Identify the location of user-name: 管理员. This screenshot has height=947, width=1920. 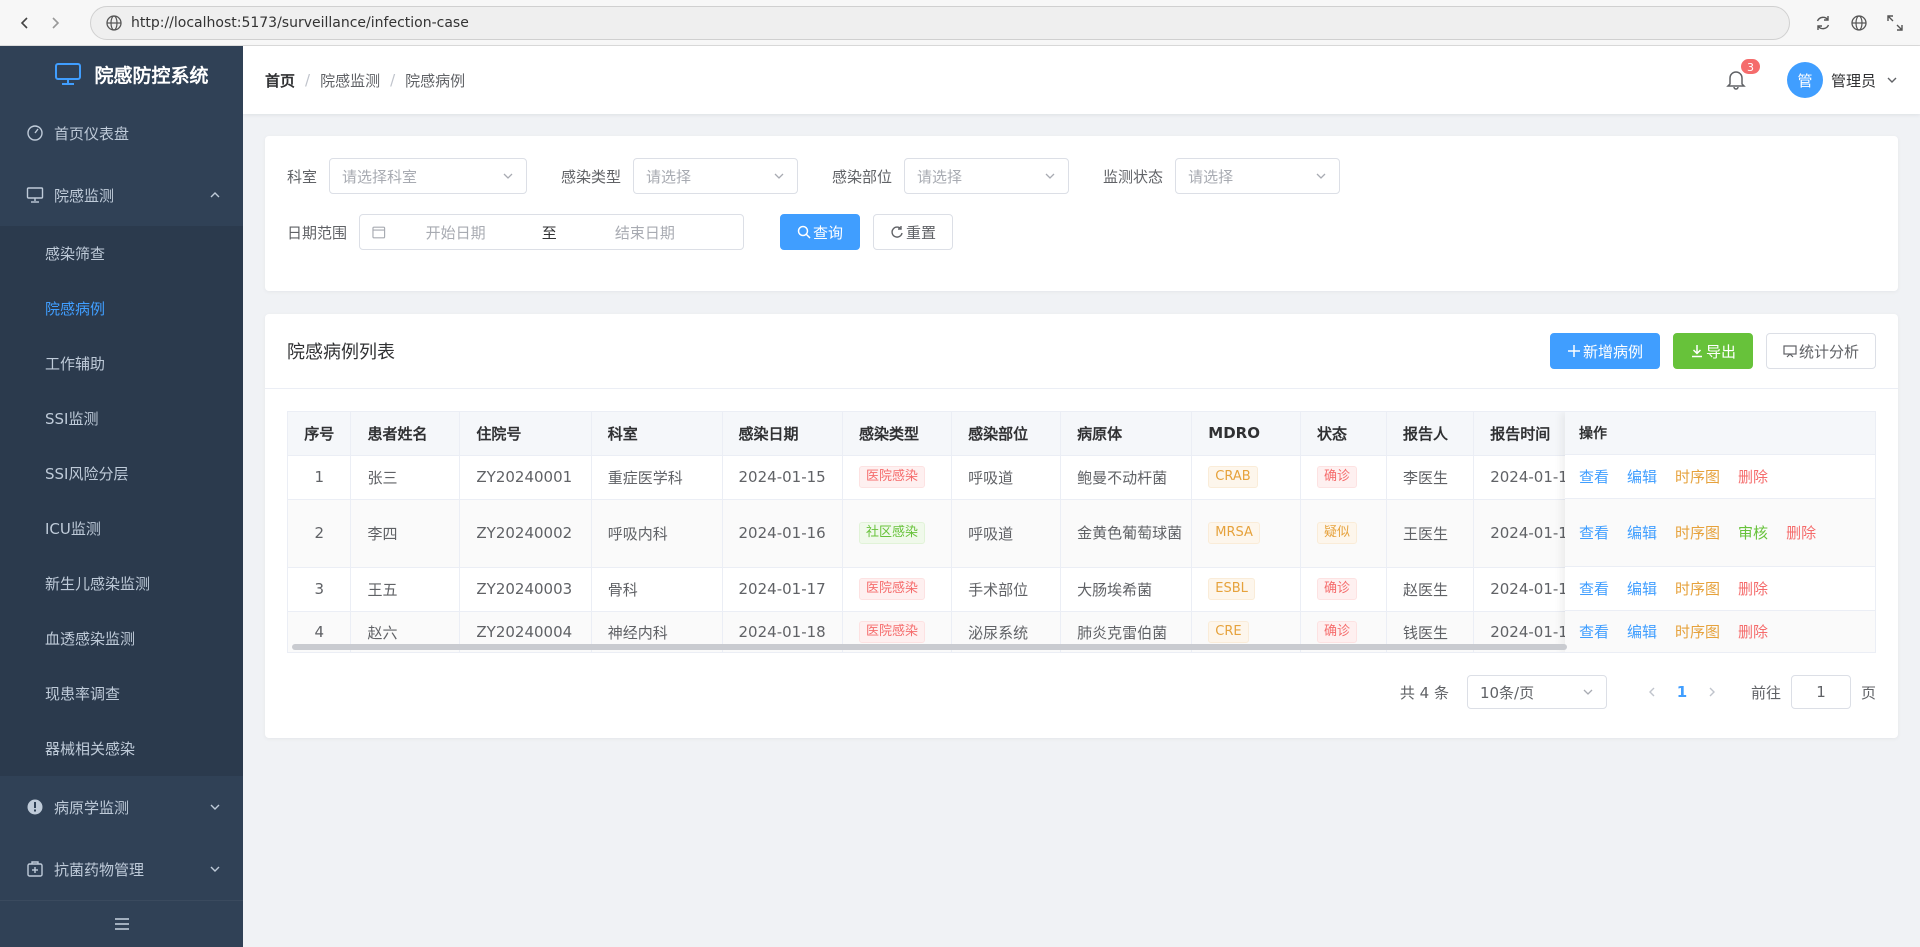
(1853, 80).